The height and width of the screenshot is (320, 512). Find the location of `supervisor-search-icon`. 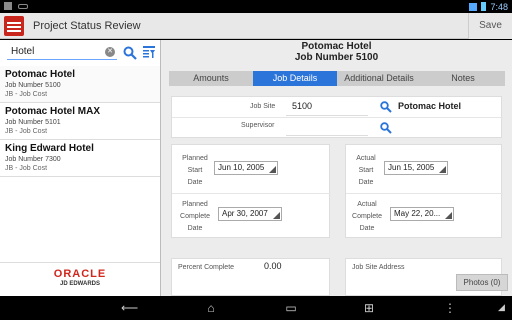

supervisor-search-icon is located at coordinates (386, 128).